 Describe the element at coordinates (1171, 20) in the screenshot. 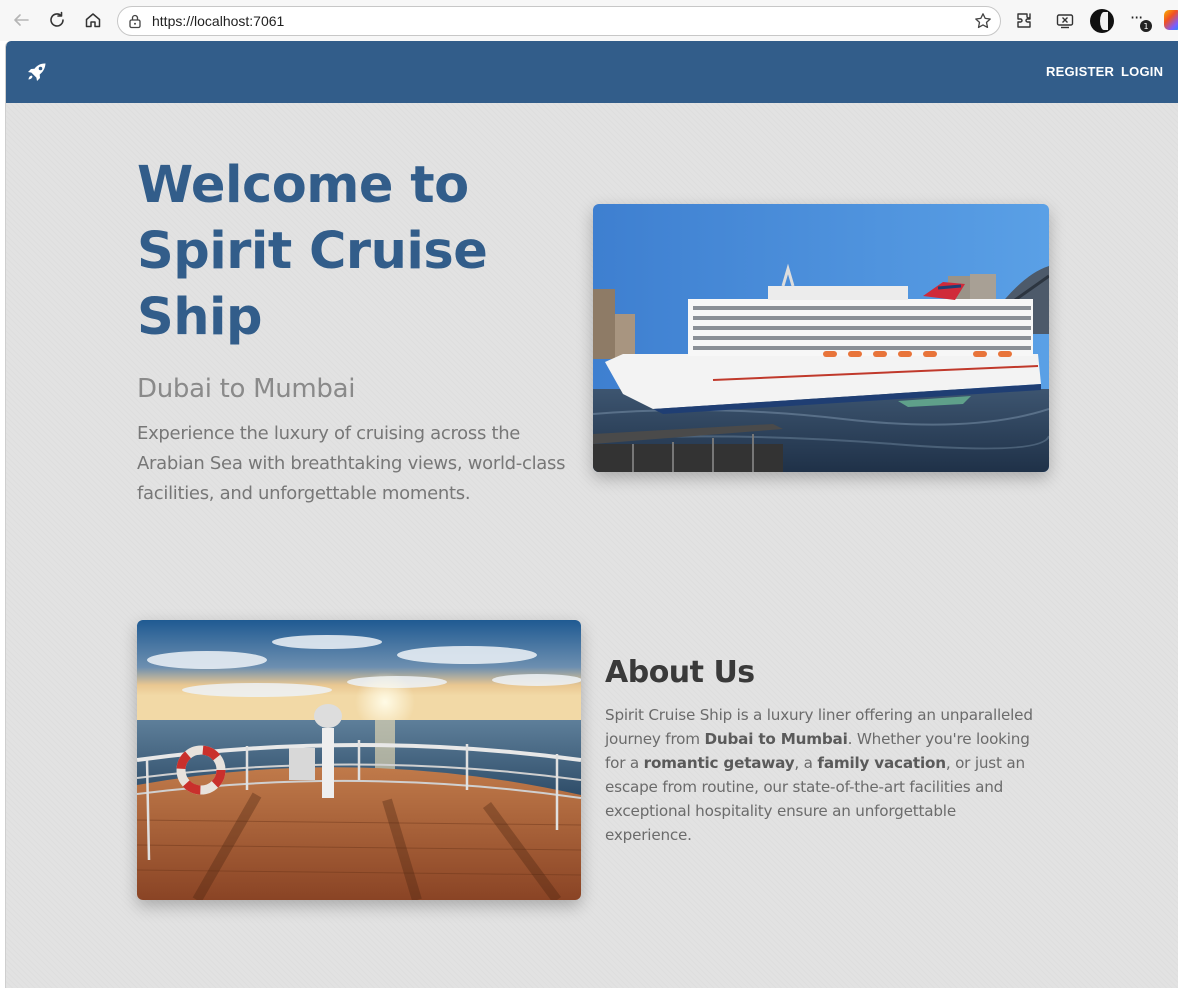

I see `copilot-icon` at that location.